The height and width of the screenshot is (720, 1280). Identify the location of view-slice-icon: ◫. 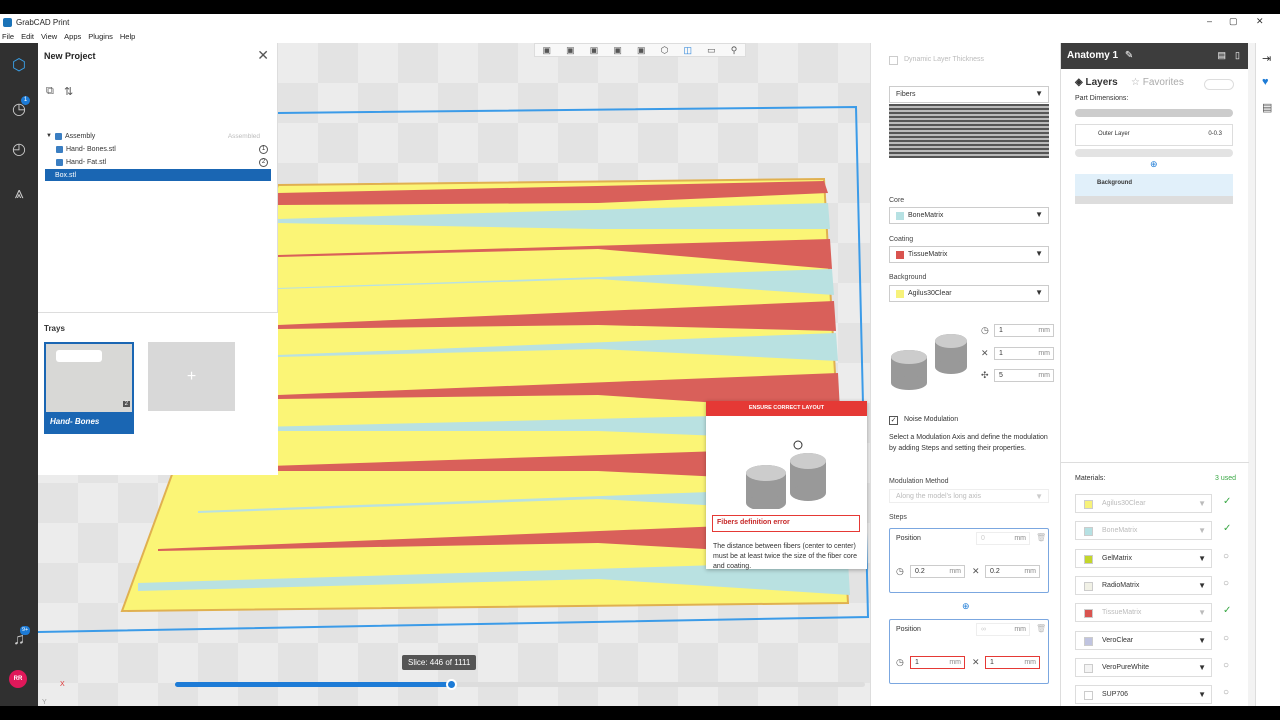
(688, 50).